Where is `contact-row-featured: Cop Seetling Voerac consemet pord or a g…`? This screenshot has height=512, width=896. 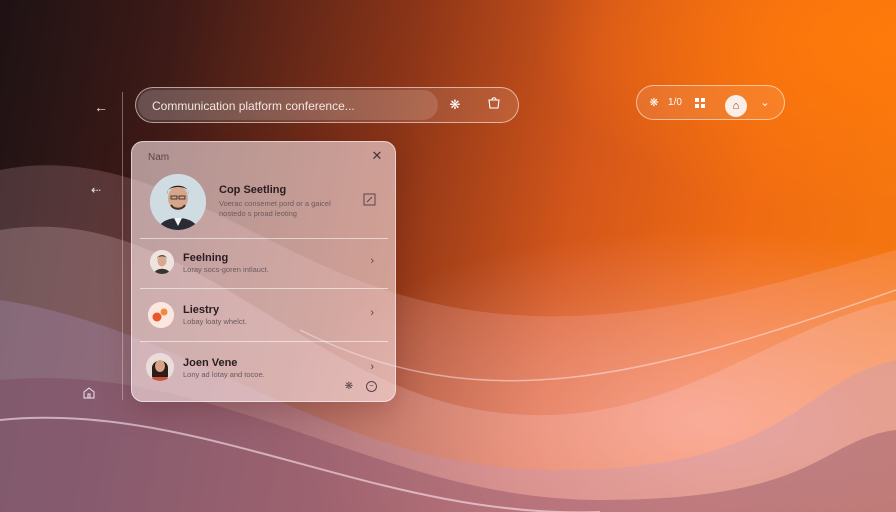 contact-row-featured: Cop Seetling Voerac consemet pord or a g… is located at coordinates (264, 204).